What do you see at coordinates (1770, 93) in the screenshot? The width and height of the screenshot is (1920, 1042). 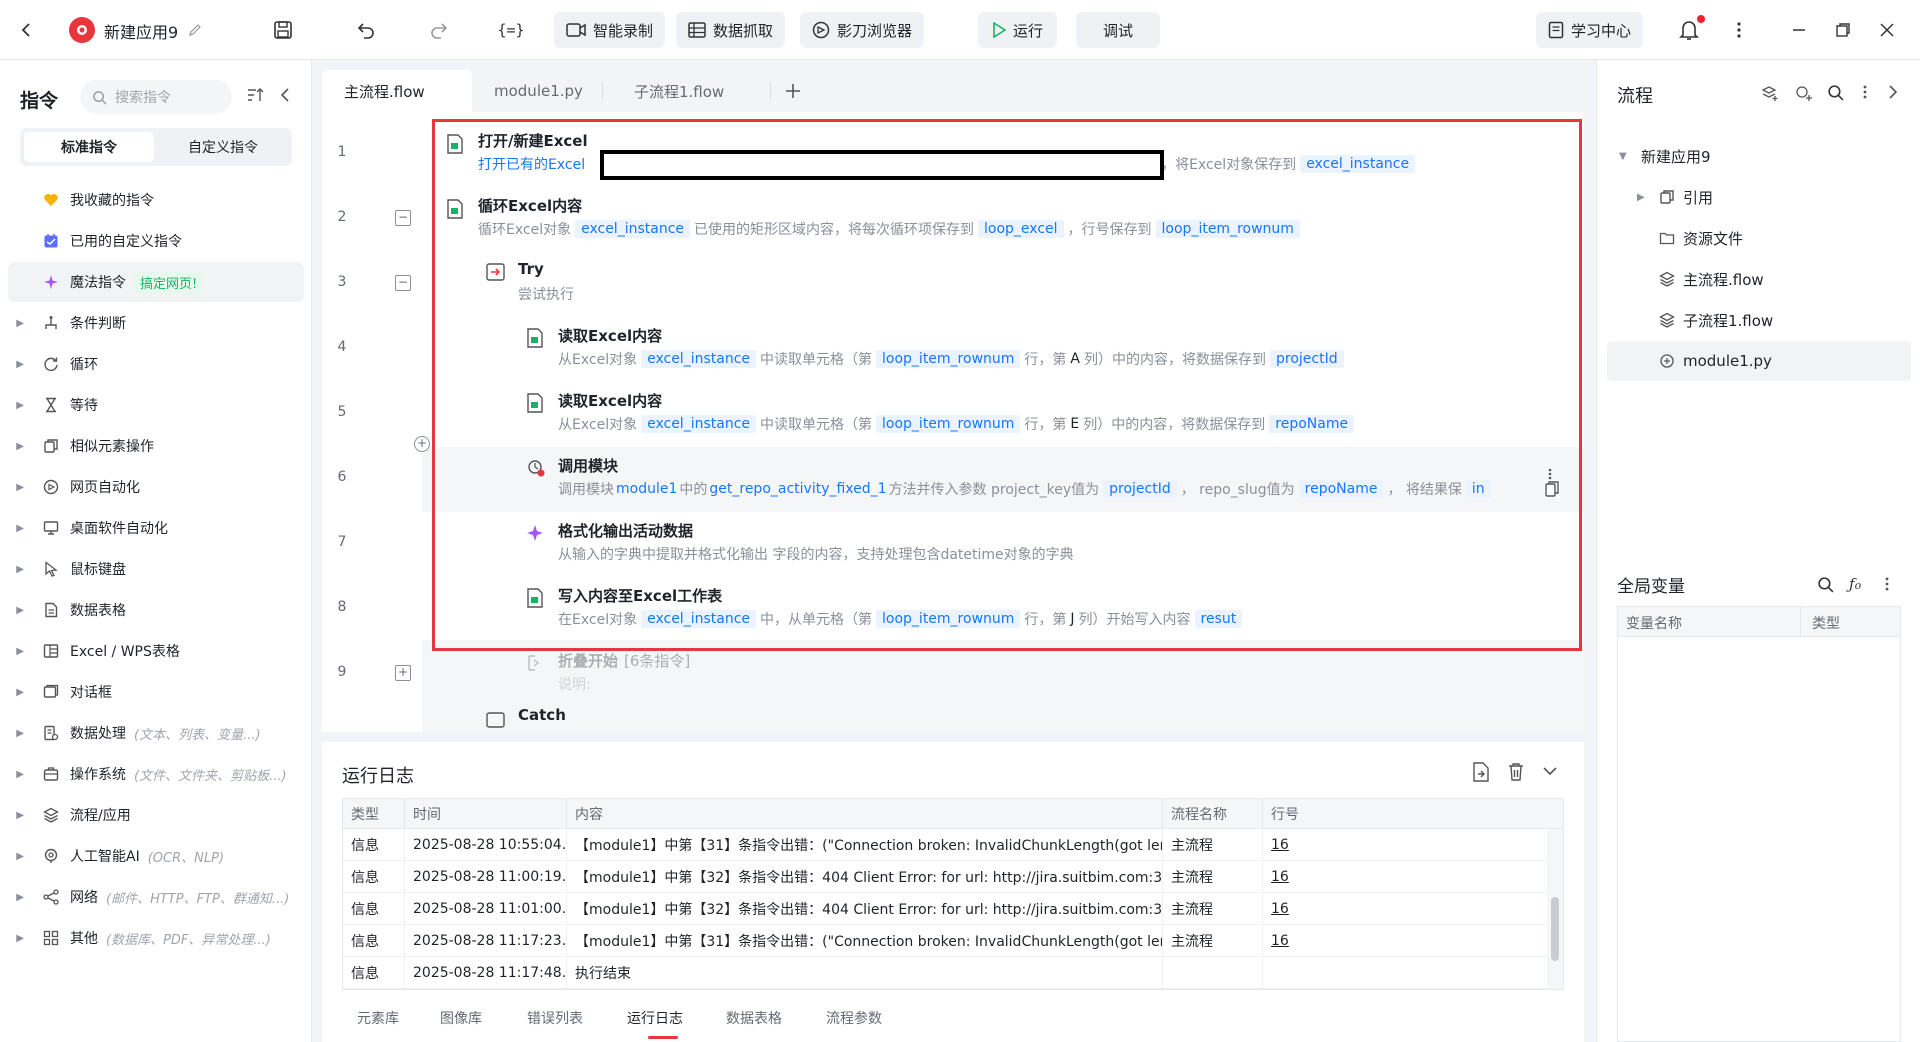 I see `add-flow-icon` at bounding box center [1770, 93].